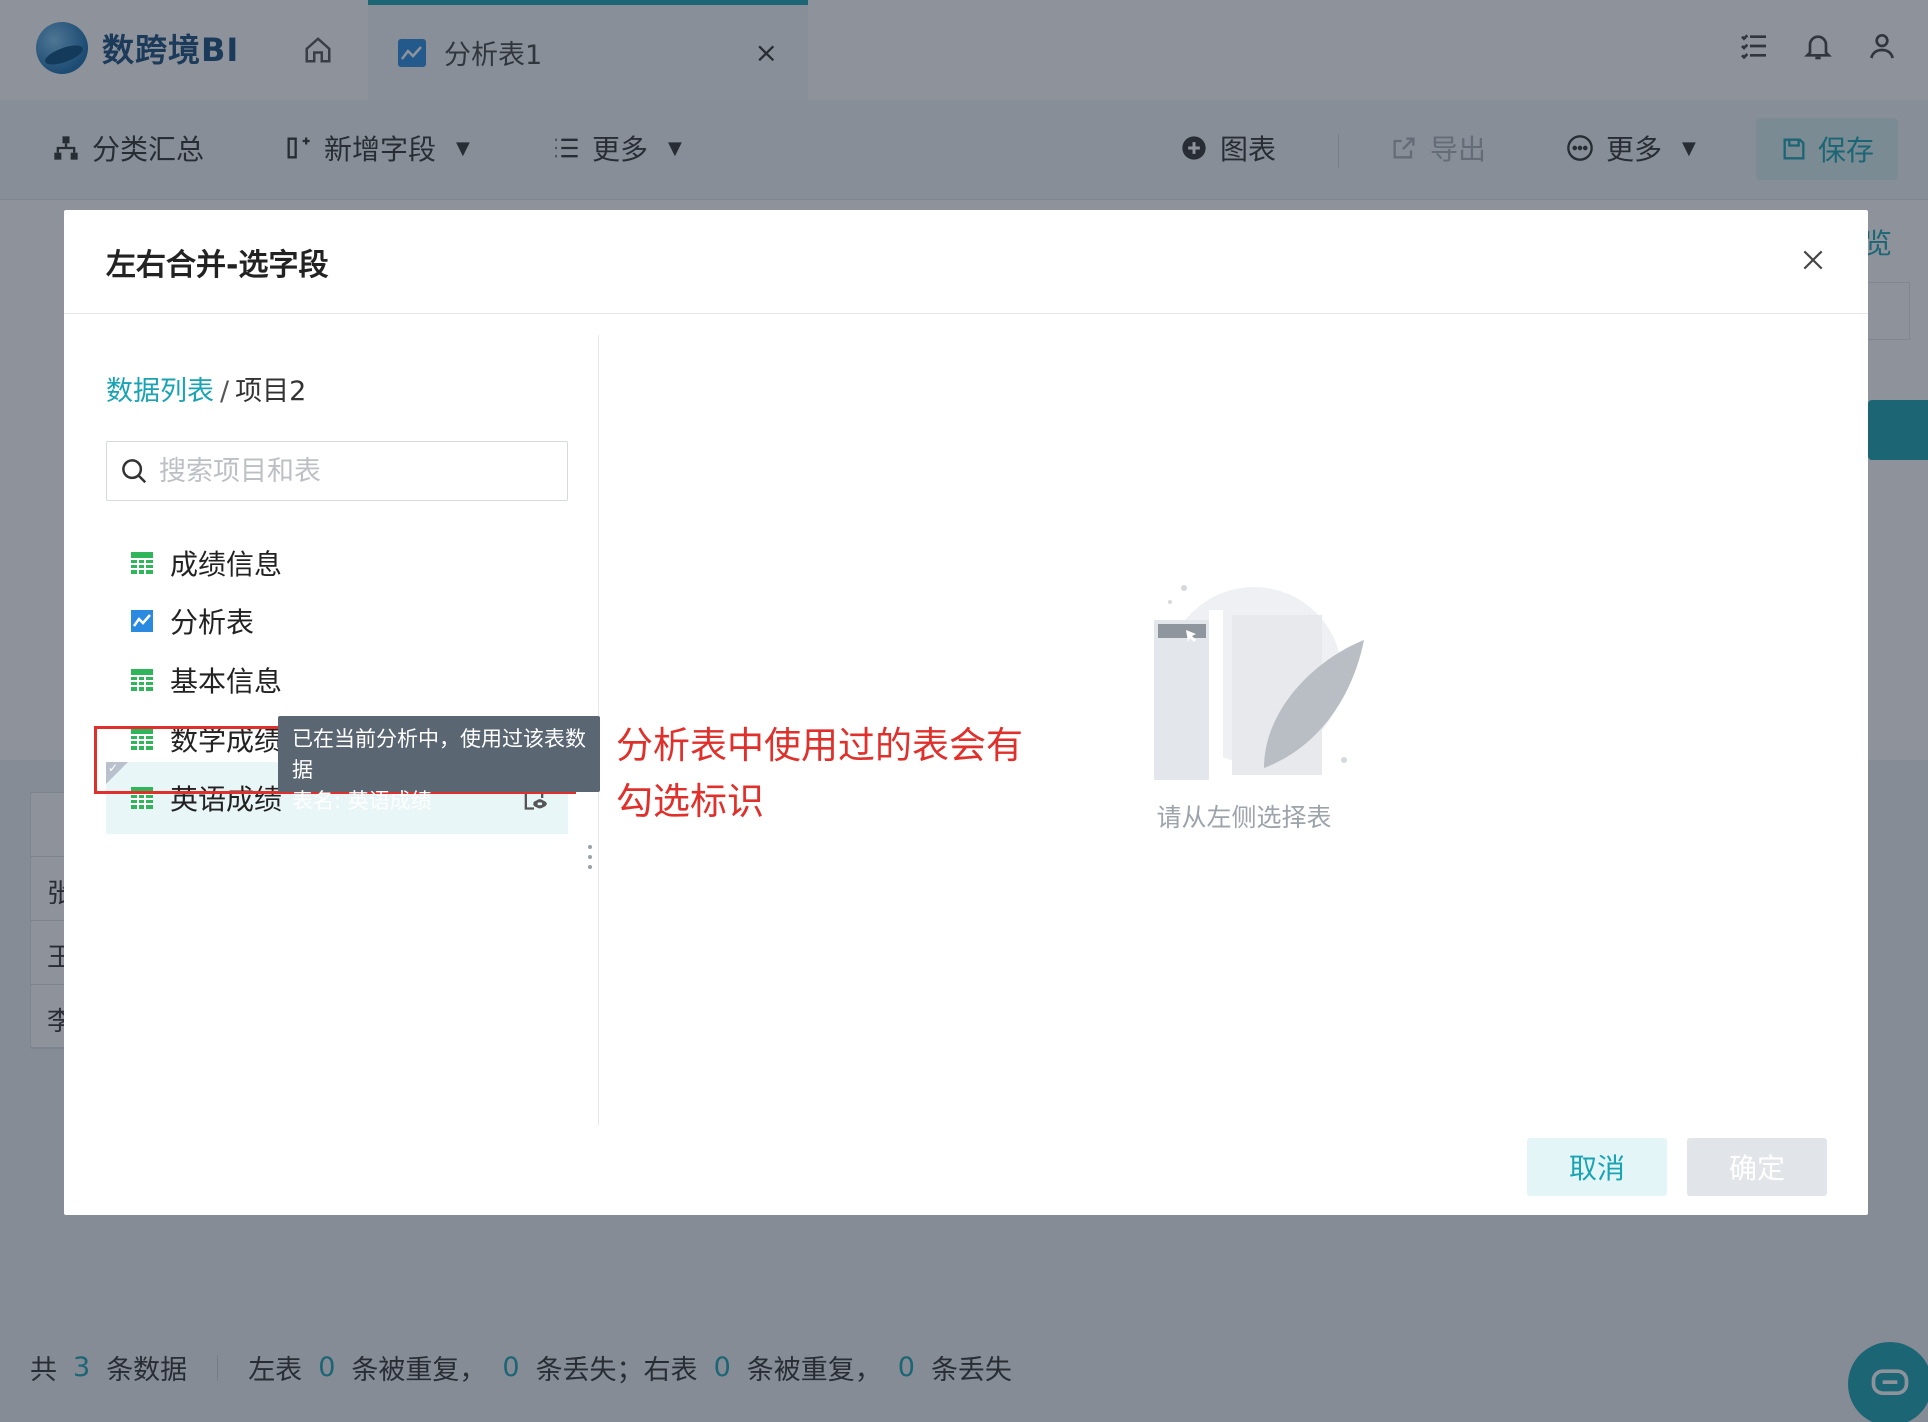 This screenshot has height=1422, width=1928. I want to click on search-field, so click(337, 471).